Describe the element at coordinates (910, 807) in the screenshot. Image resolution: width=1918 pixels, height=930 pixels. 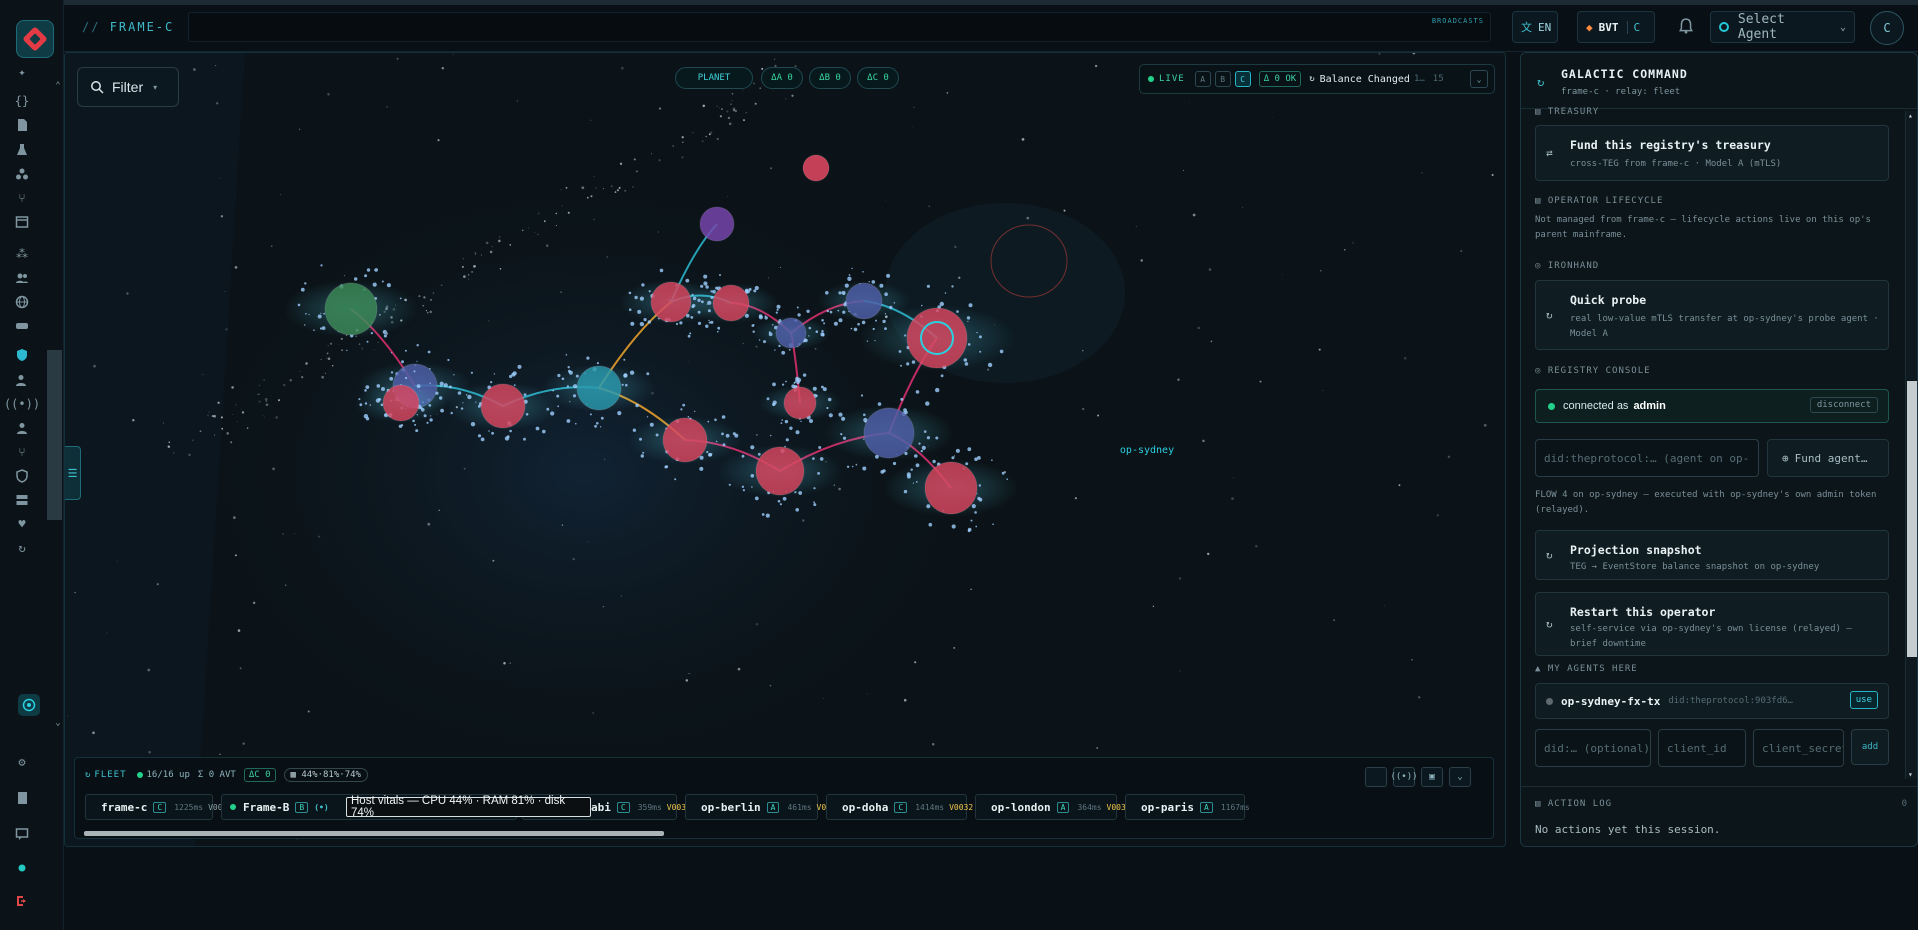
I see `fleet-operator-chip: op-dohaC1414msV0032(•)` at that location.